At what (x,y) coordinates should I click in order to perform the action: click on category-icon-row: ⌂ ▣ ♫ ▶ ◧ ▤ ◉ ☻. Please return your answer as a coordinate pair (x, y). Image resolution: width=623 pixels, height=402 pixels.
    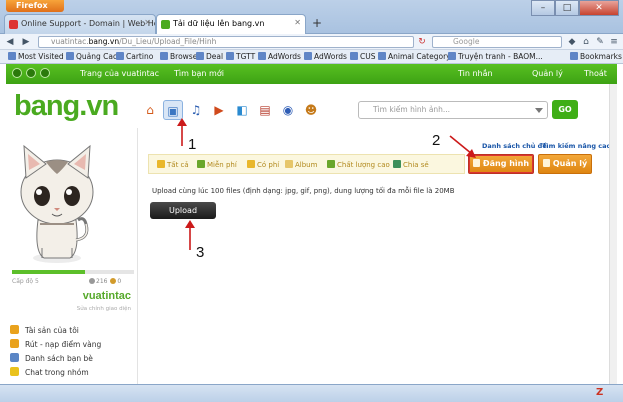
    Looking at the image, I should click on (230, 110).